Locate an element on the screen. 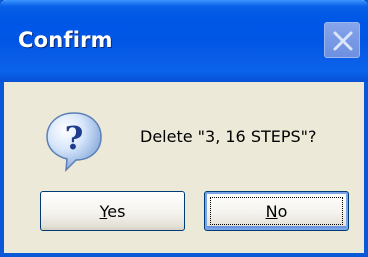 The width and height of the screenshot is (368, 257). question-icon: ? is located at coordinates (74, 142).